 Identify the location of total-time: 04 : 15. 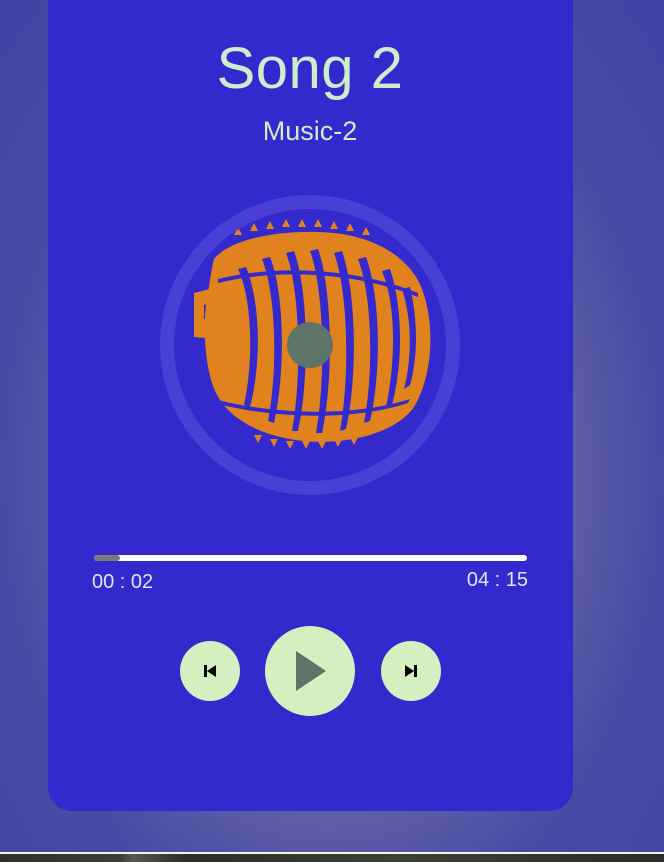
(497, 580).